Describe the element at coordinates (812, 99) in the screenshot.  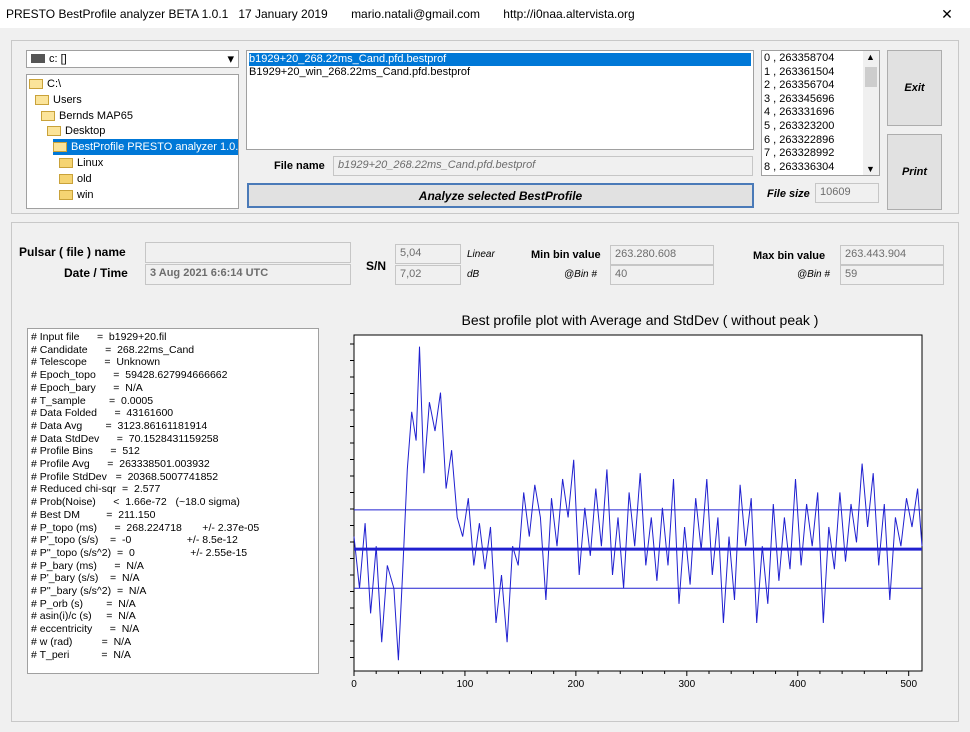
I see `bin-list-item: 3 , 263345696` at that location.